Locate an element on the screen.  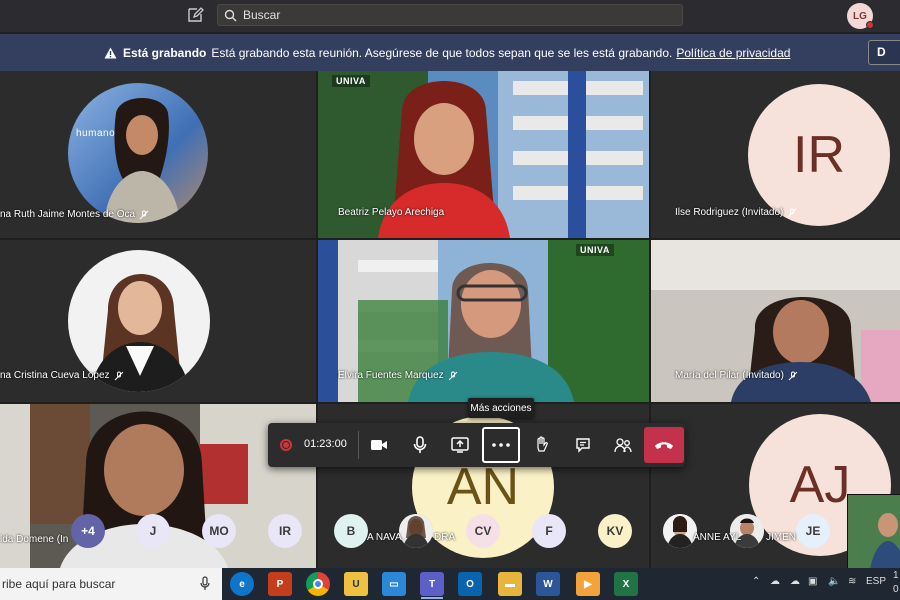
participant-chip: J is located at coordinates (153, 531).